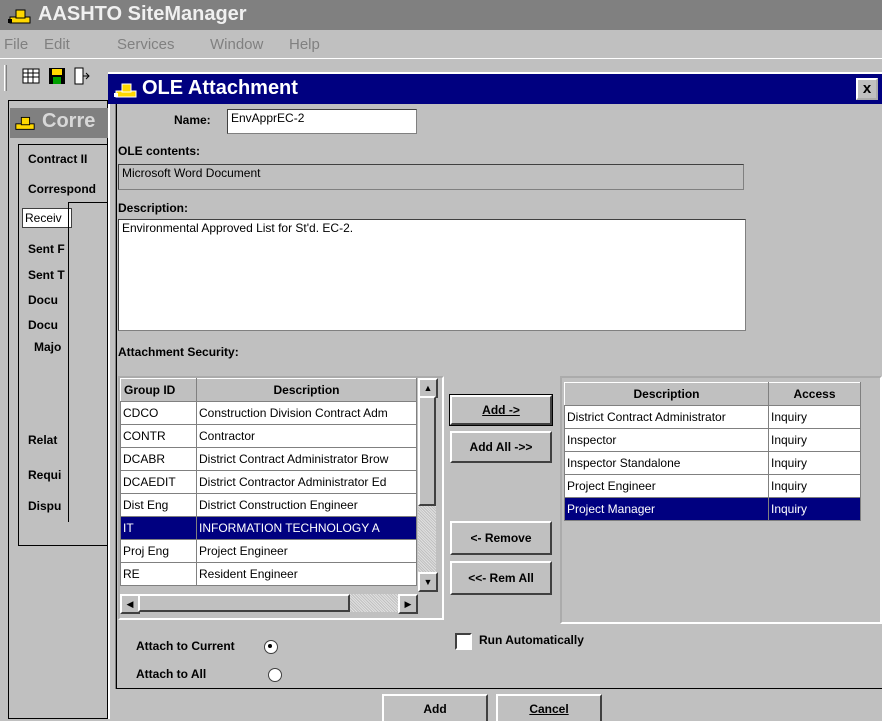 This screenshot has height=721, width=882. I want to click on group-id-cell: CONTR, so click(158, 436).